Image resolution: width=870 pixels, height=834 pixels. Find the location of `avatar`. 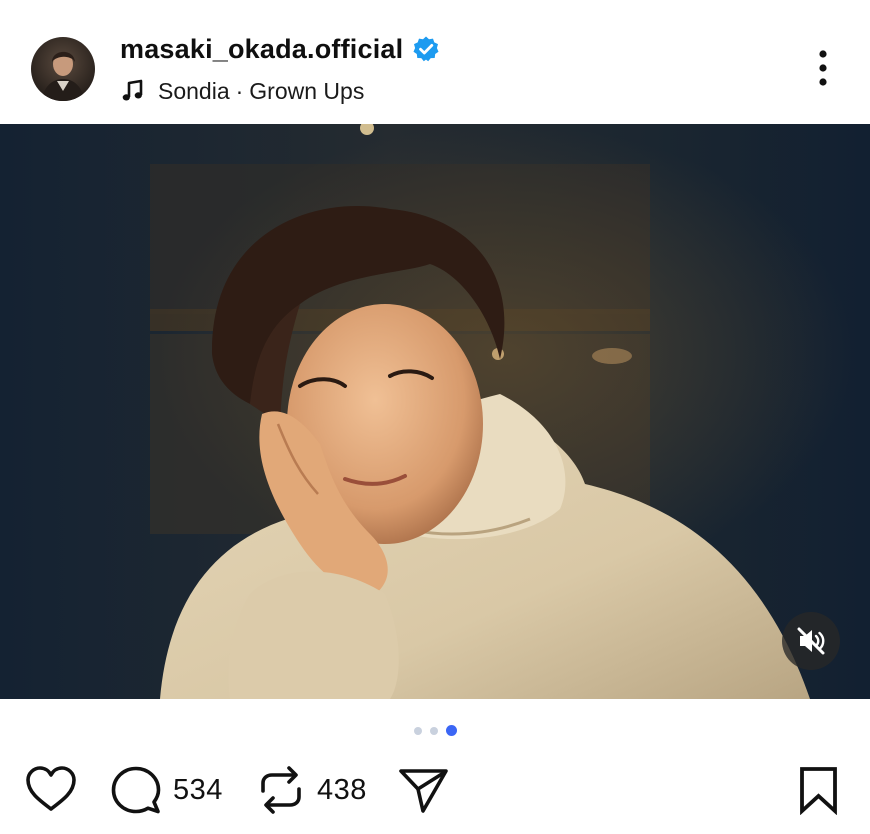

avatar is located at coordinates (63, 69).